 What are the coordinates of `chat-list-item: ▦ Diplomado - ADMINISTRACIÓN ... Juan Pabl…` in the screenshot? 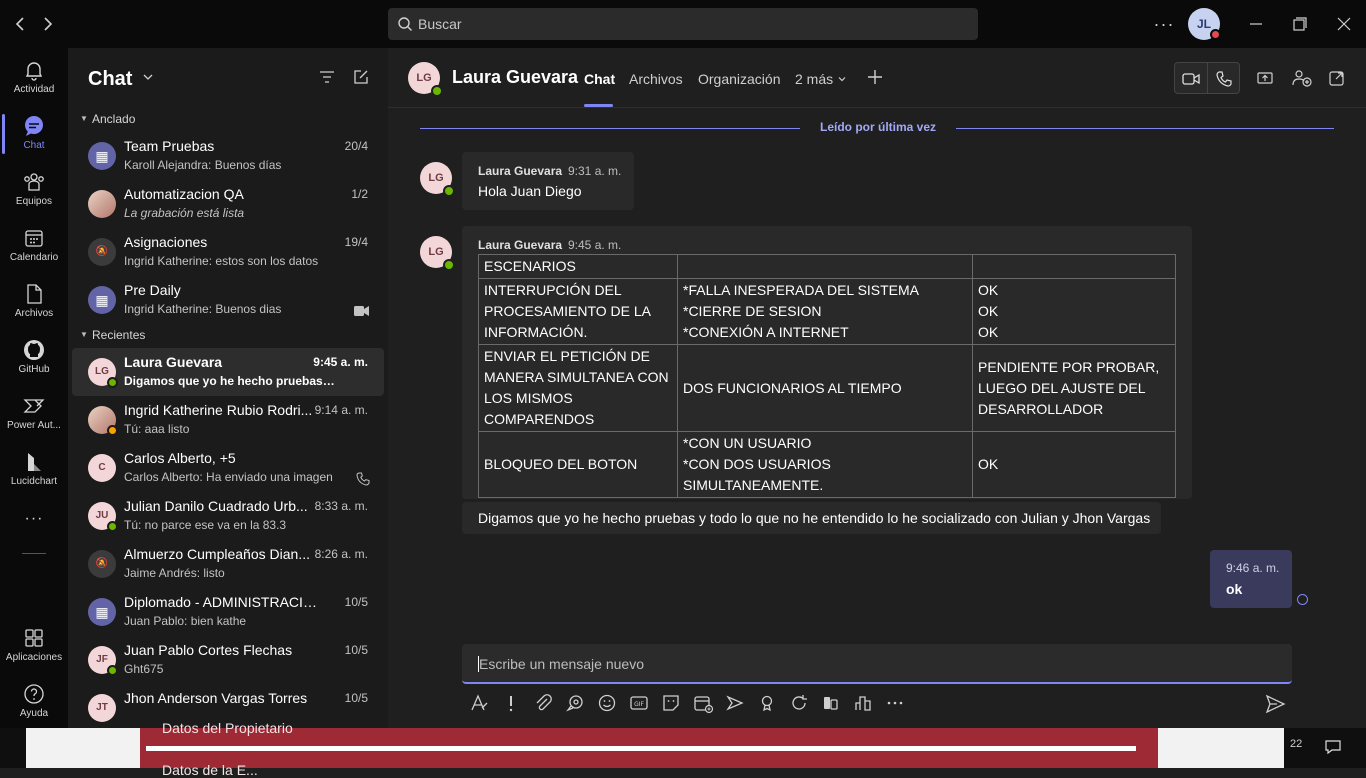 It's located at (228, 612).